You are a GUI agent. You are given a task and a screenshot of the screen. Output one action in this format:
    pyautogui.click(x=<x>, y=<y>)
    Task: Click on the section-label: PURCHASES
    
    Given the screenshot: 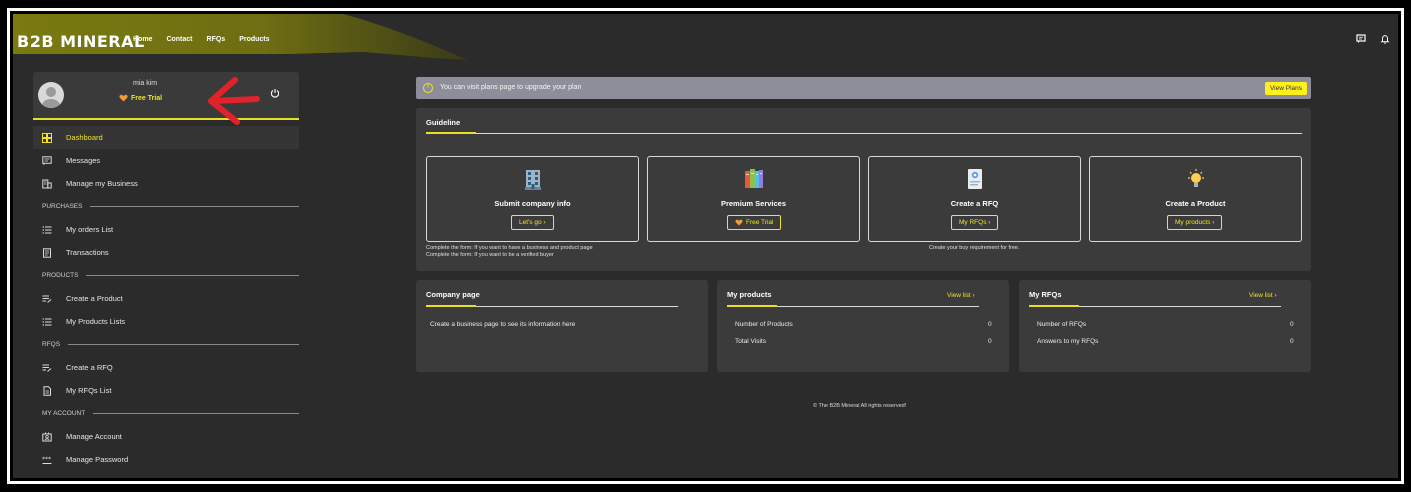 What is the action you would take?
    pyautogui.click(x=62, y=206)
    